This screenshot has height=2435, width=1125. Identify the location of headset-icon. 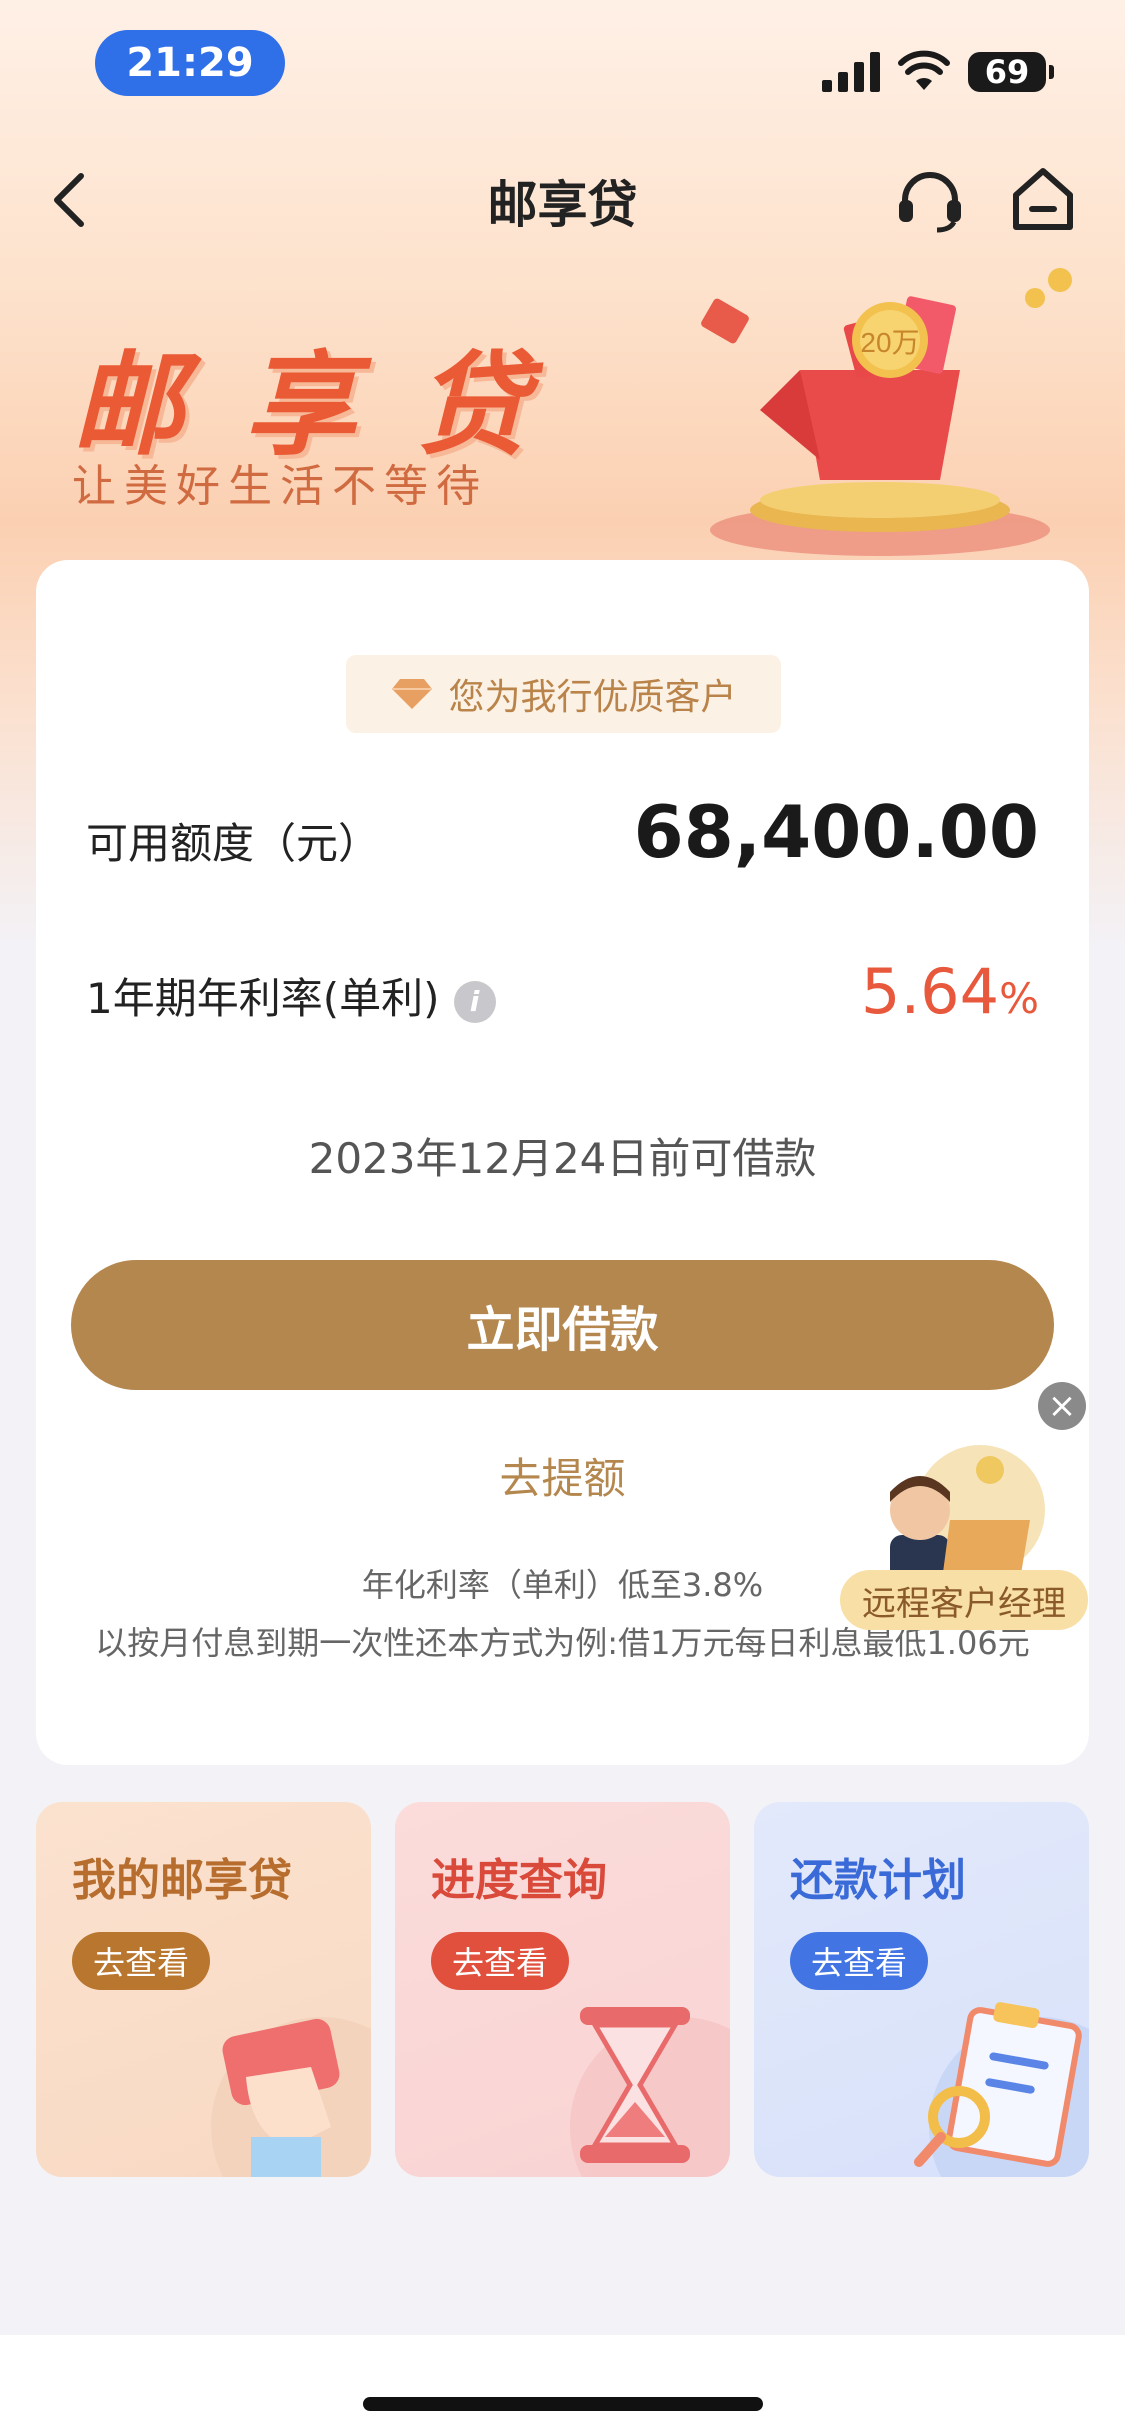
(930, 201).